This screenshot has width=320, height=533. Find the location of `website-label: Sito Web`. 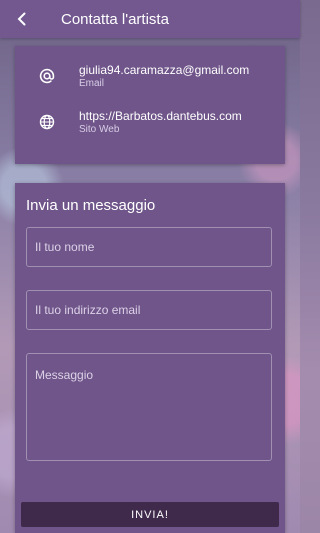

website-label: Sito Web is located at coordinates (99, 129).